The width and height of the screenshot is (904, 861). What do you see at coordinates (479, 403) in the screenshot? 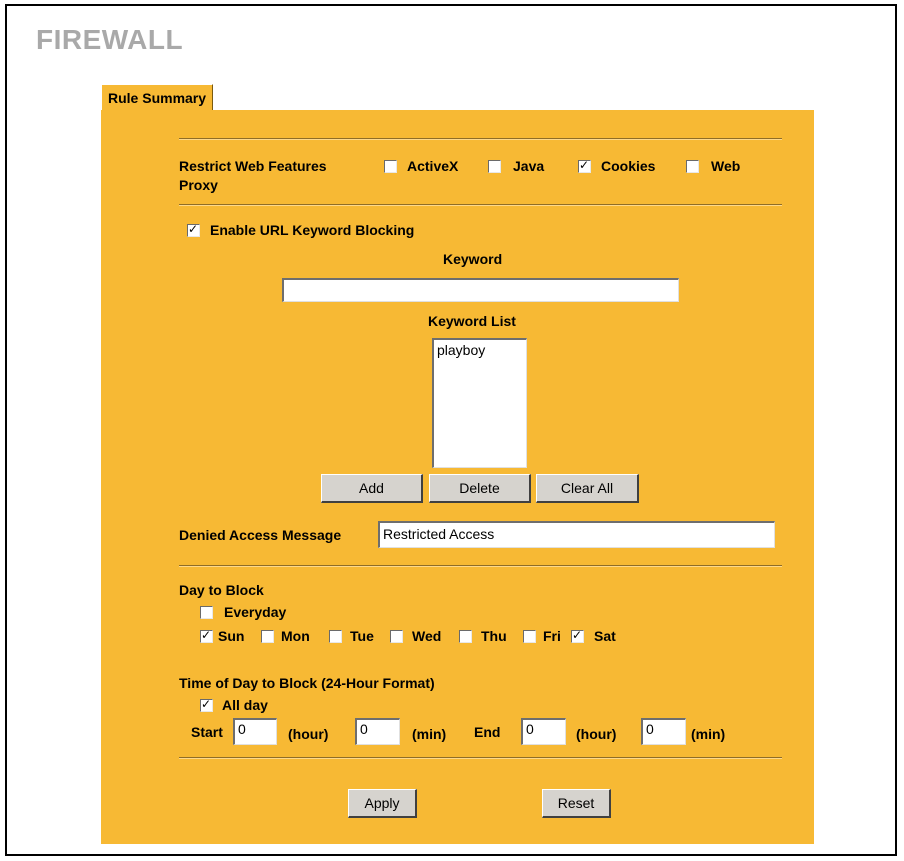
I see `keyword-listbox: playboy` at bounding box center [479, 403].